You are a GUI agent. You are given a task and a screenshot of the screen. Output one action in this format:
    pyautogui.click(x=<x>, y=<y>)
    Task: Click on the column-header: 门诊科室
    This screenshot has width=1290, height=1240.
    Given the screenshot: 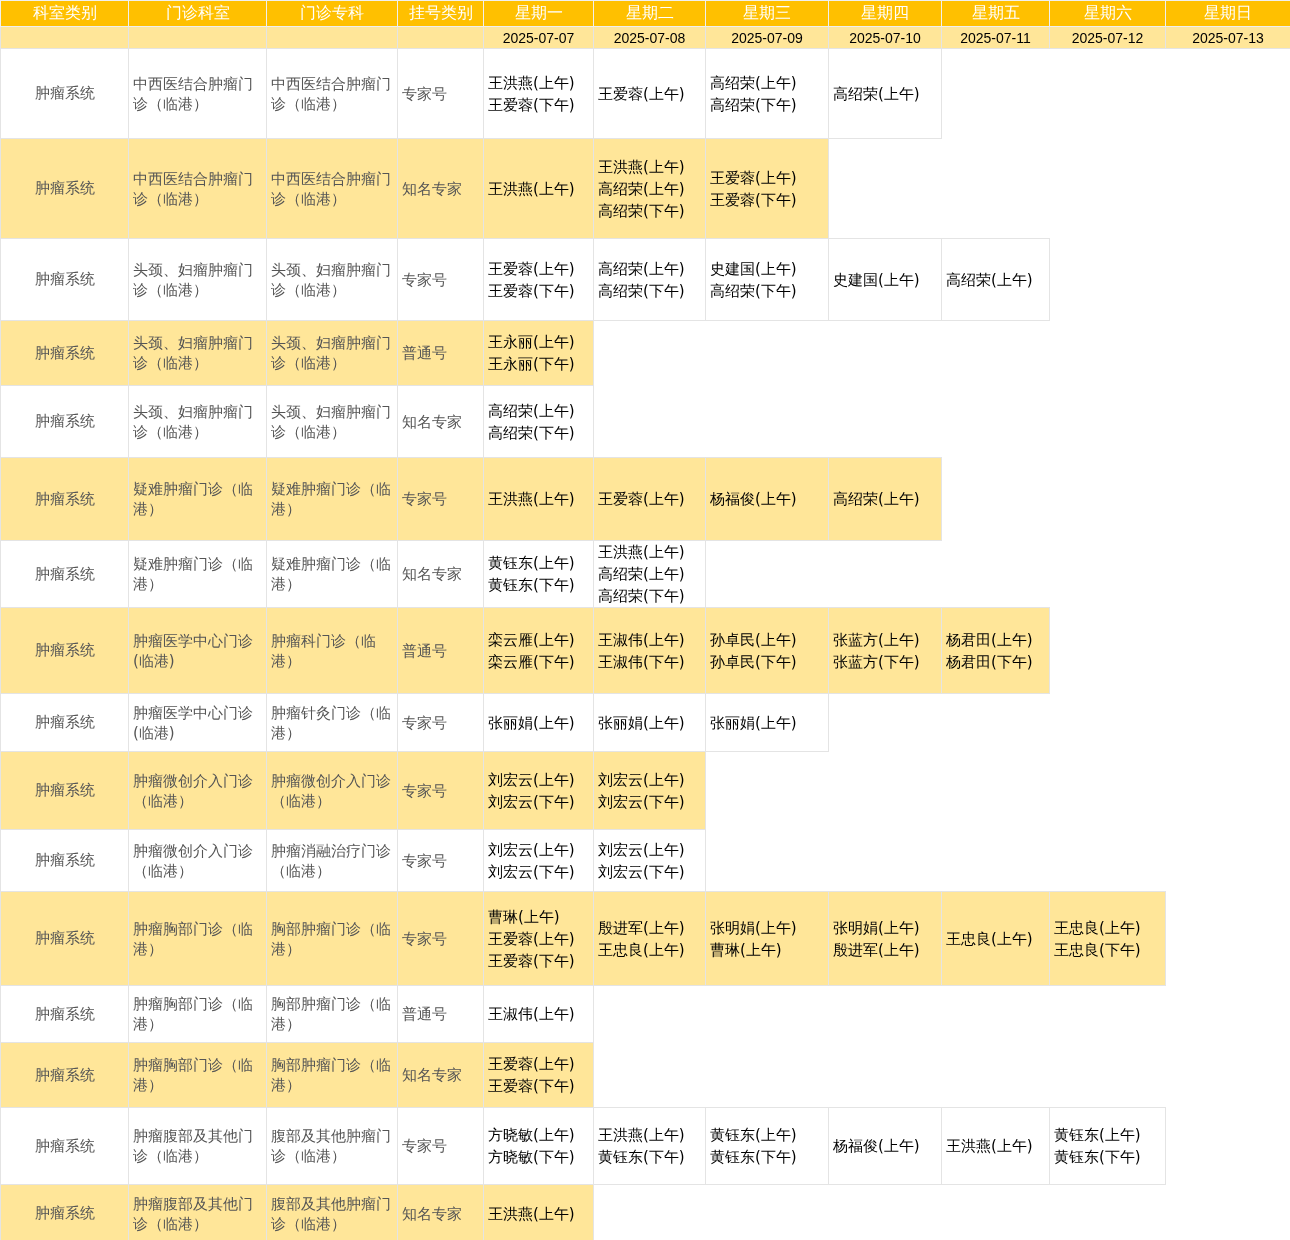 What is the action you would take?
    pyautogui.click(x=197, y=13)
    